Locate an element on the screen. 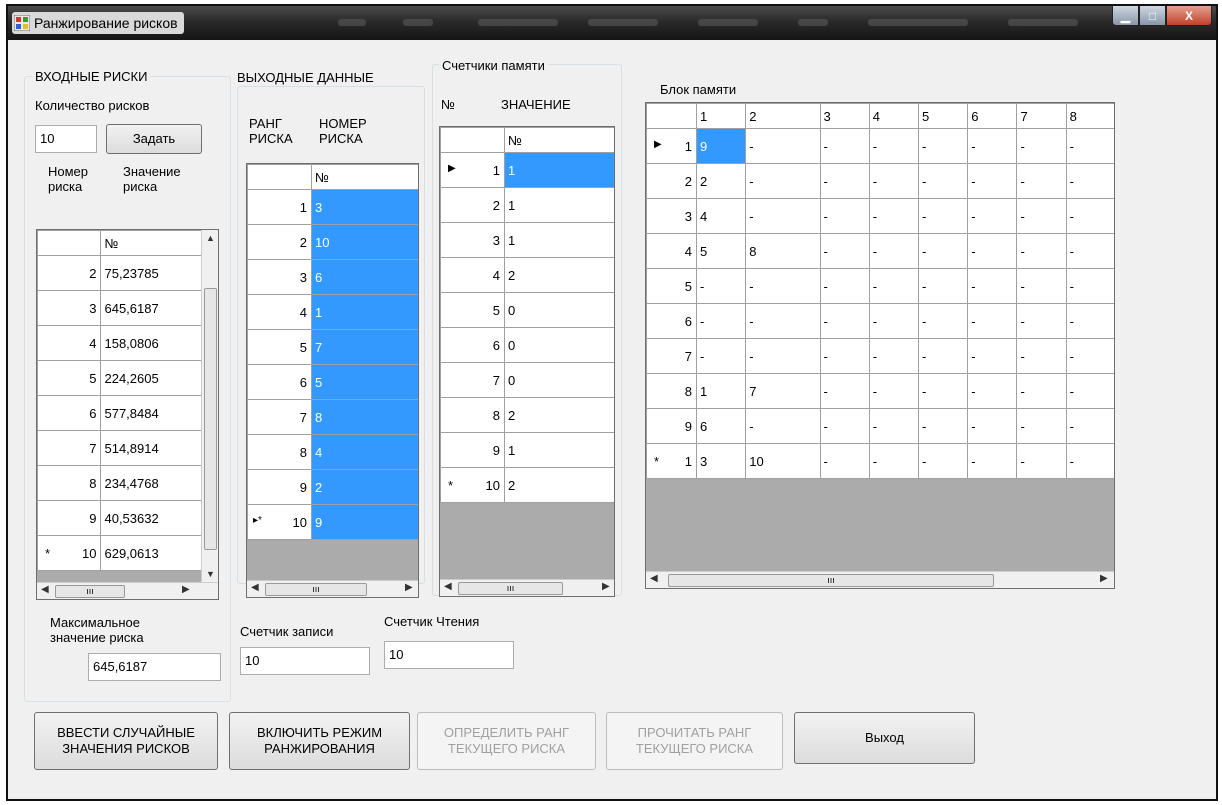 The image size is (1222, 805). row-header: 5 is located at coordinates (671, 286).